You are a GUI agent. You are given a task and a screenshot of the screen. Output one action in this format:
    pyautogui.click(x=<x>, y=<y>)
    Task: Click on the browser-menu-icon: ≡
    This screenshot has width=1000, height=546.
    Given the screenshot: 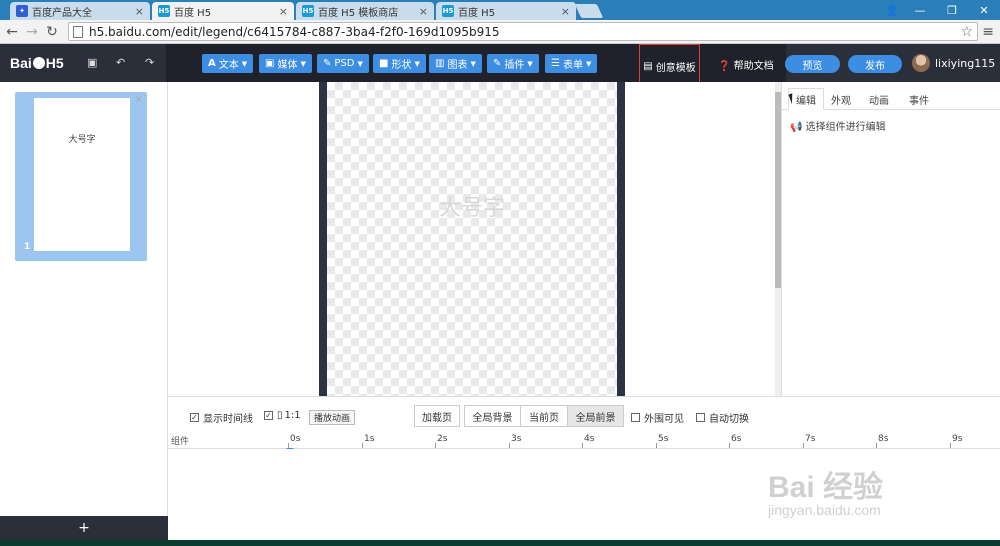 What is the action you would take?
    pyautogui.click(x=988, y=32)
    